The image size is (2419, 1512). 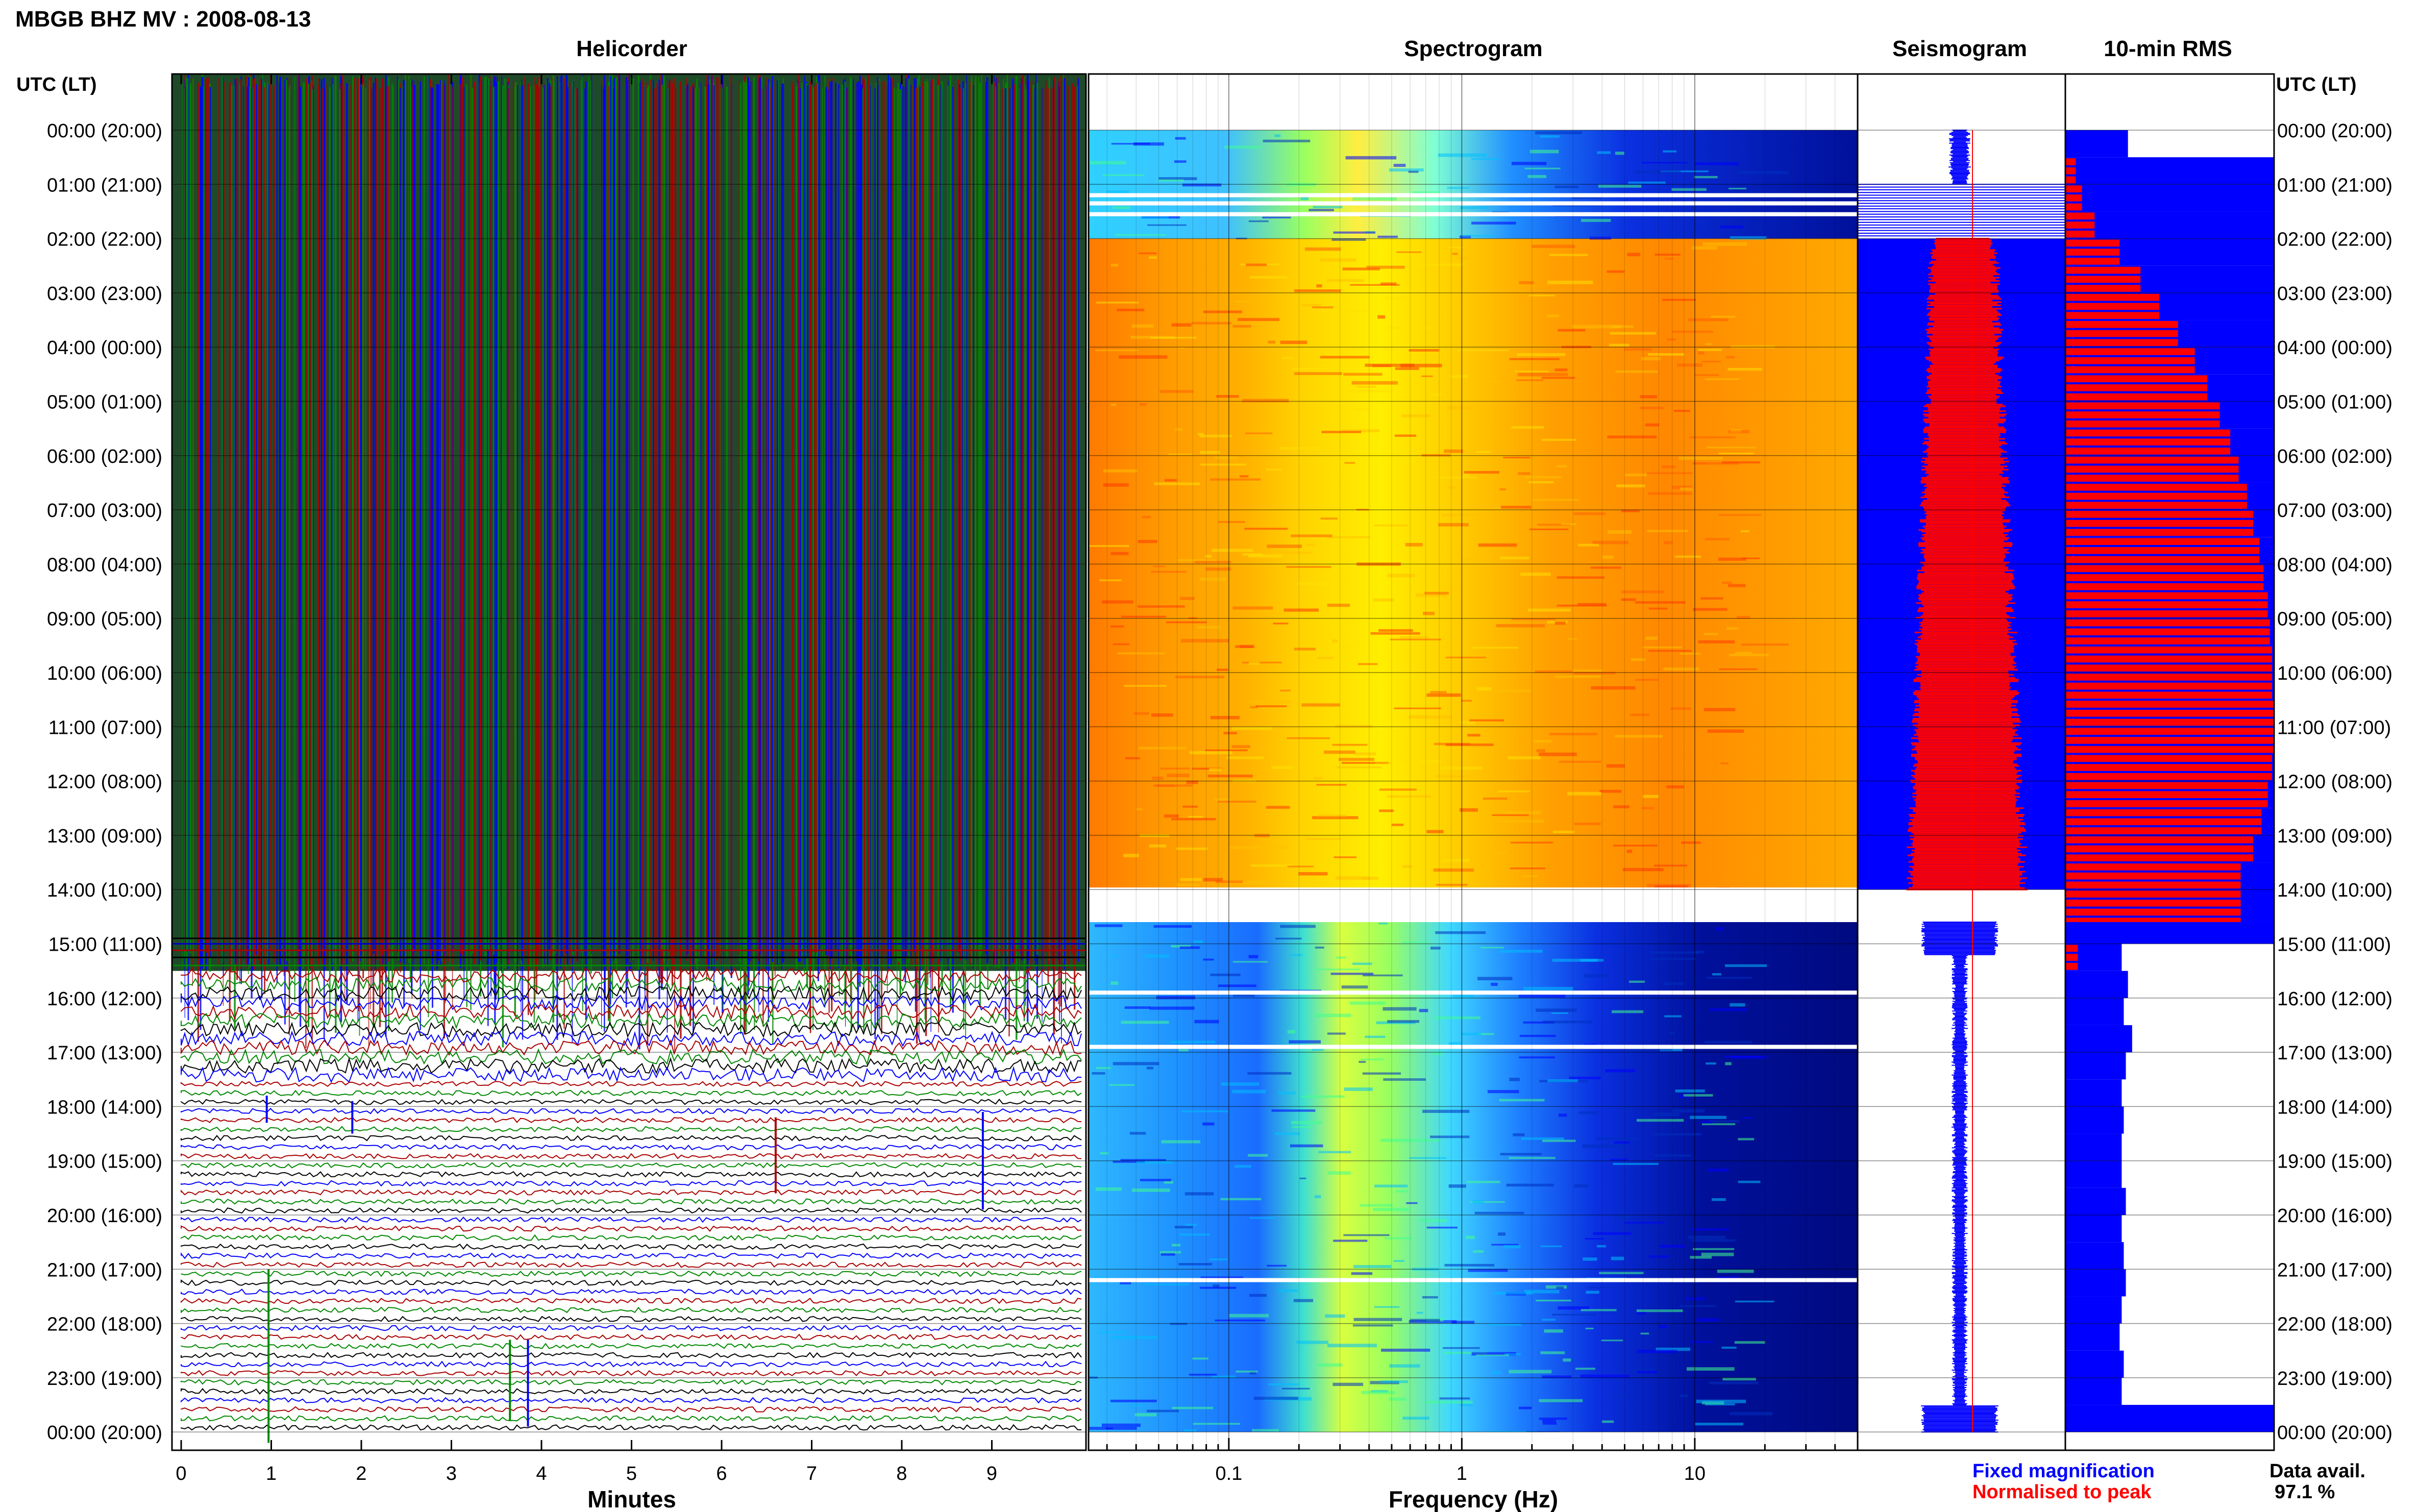 What do you see at coordinates (104, 294) in the screenshot?
I see `time-tick-left: 03:00 (23:00)` at bounding box center [104, 294].